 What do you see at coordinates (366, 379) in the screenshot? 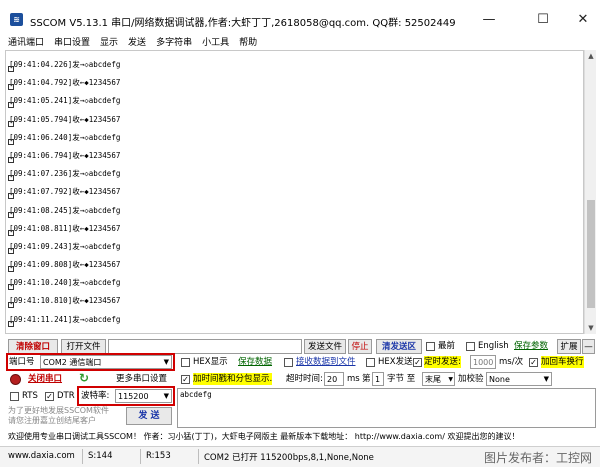
I see `byte-label-pre: 第` at bounding box center [366, 379].